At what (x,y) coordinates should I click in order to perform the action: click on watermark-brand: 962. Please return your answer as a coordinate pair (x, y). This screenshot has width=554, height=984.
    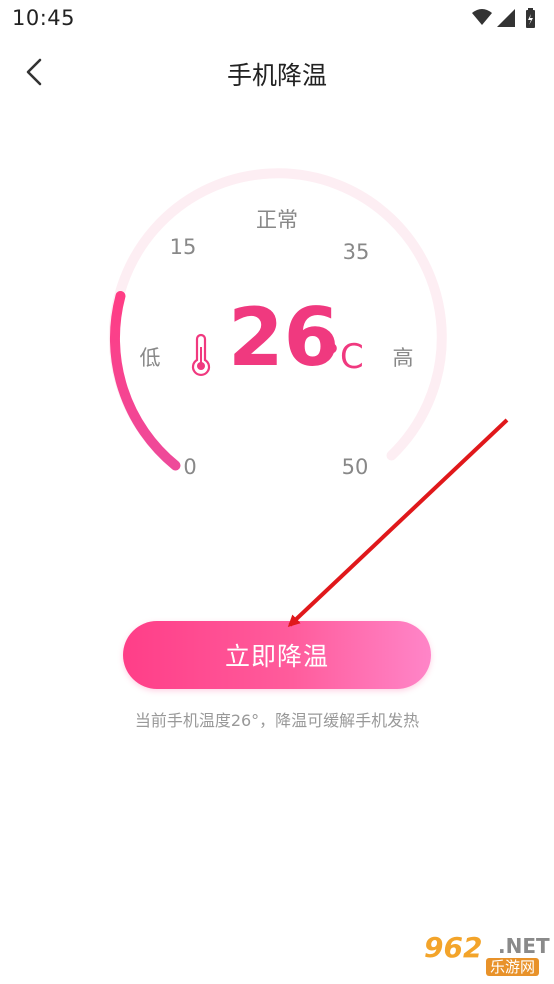
    Looking at the image, I should click on (453, 947).